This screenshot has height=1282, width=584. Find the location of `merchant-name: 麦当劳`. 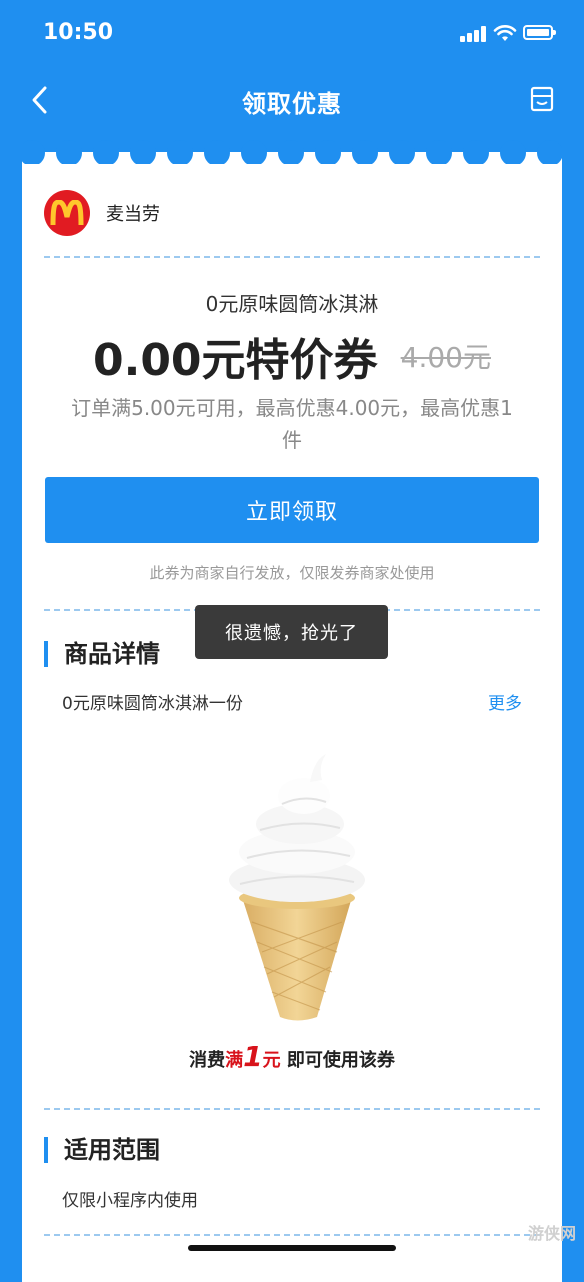

merchant-name: 麦当劳 is located at coordinates (133, 214).